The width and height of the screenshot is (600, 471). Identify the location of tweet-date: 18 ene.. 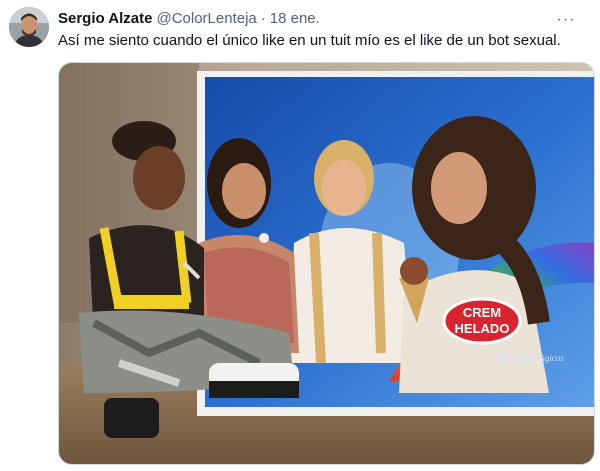
(295, 18).